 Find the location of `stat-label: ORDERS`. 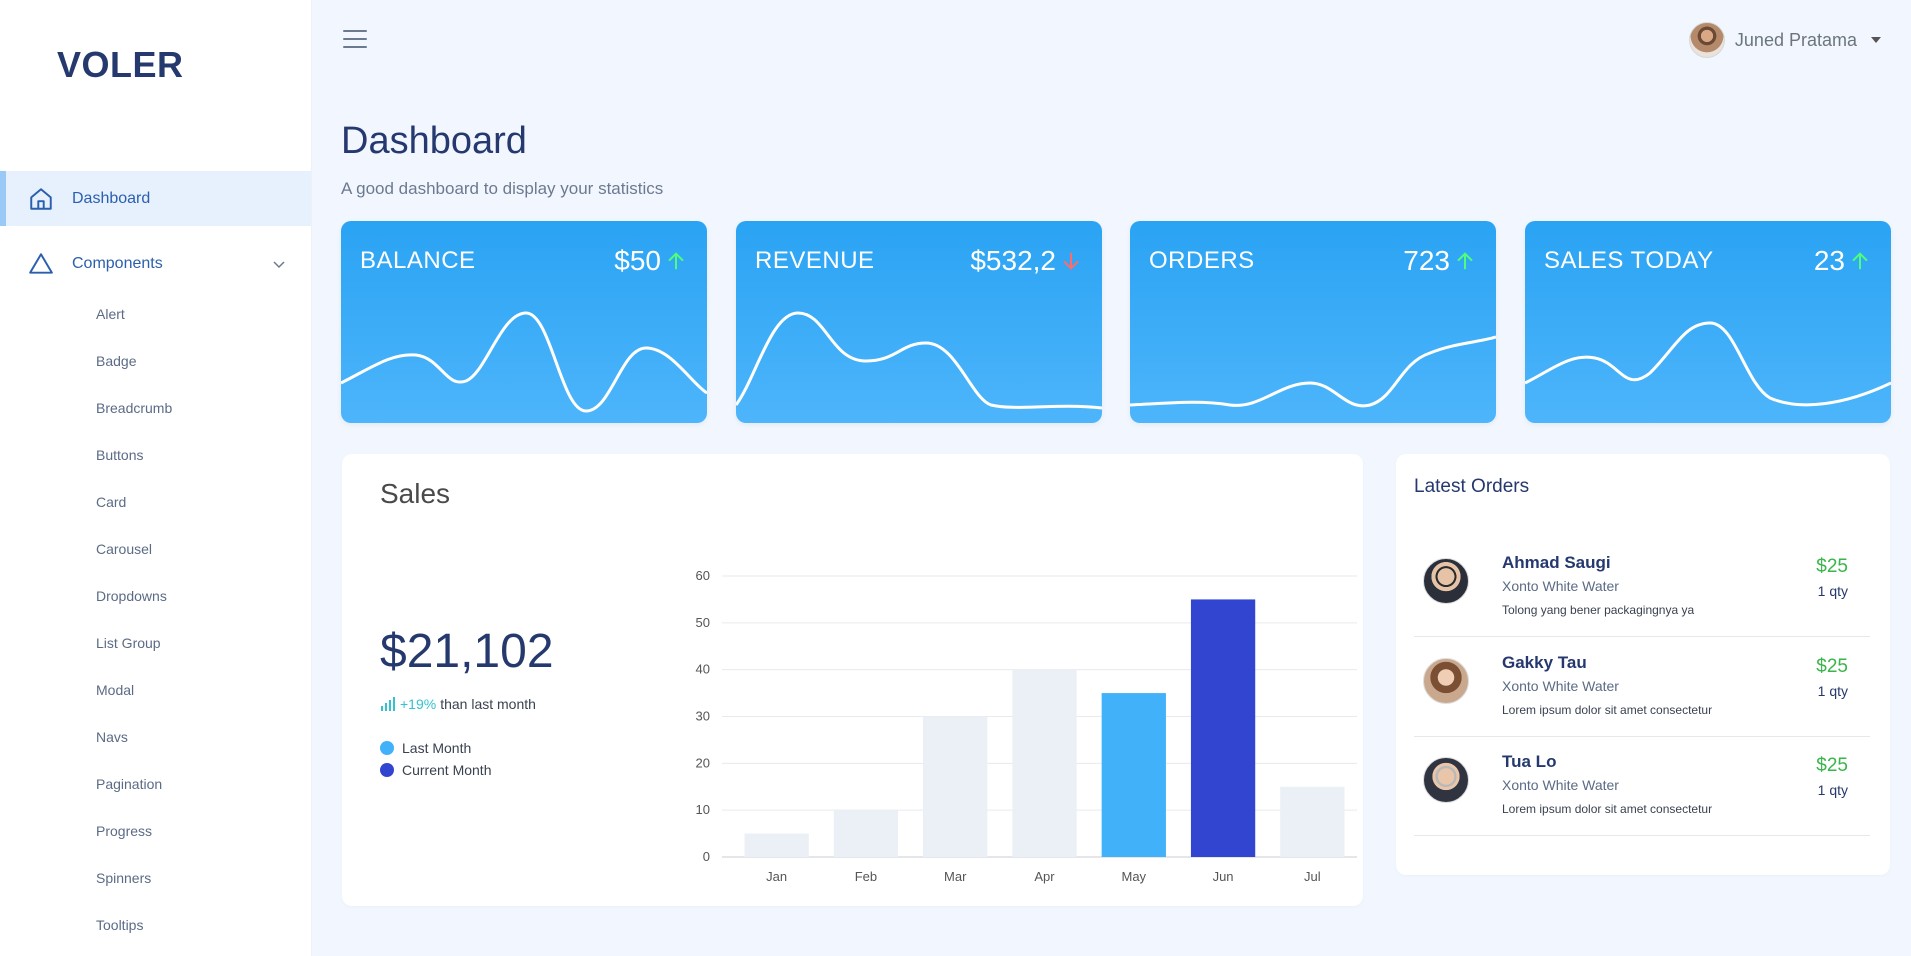

stat-label: ORDERS is located at coordinates (1202, 260).